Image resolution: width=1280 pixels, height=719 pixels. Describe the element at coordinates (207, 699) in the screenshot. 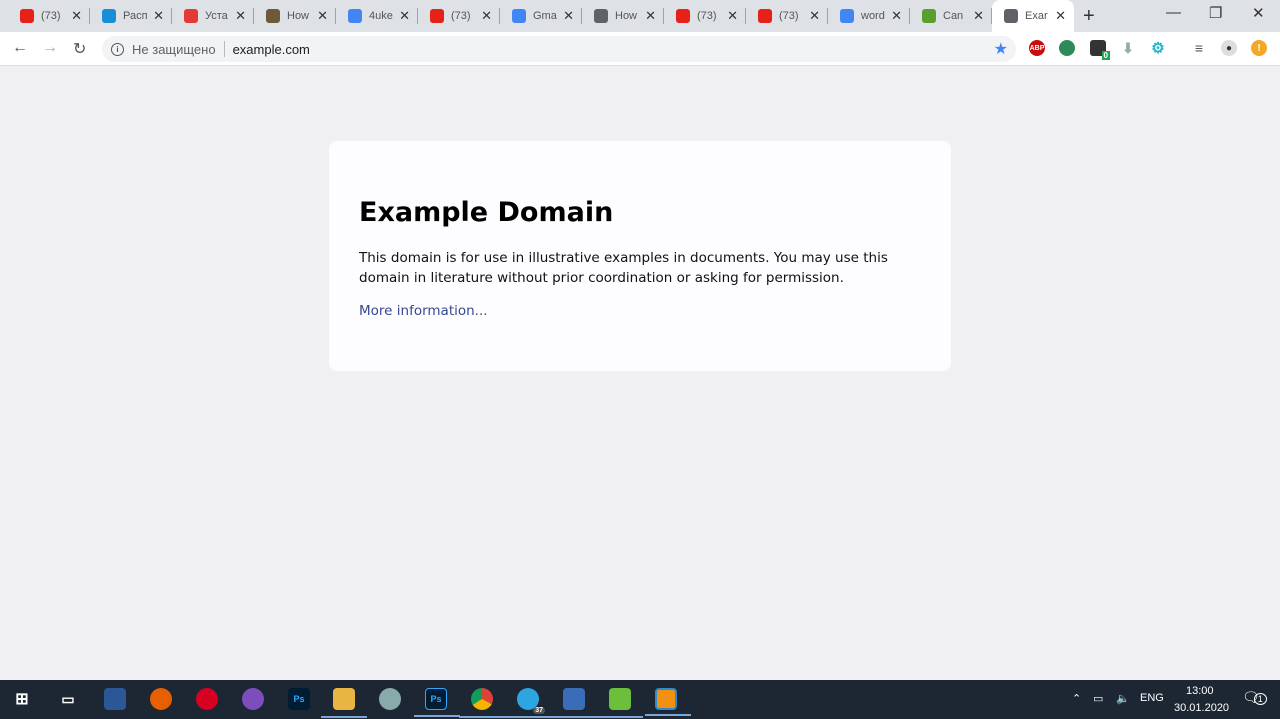

I see `opera-icon` at that location.